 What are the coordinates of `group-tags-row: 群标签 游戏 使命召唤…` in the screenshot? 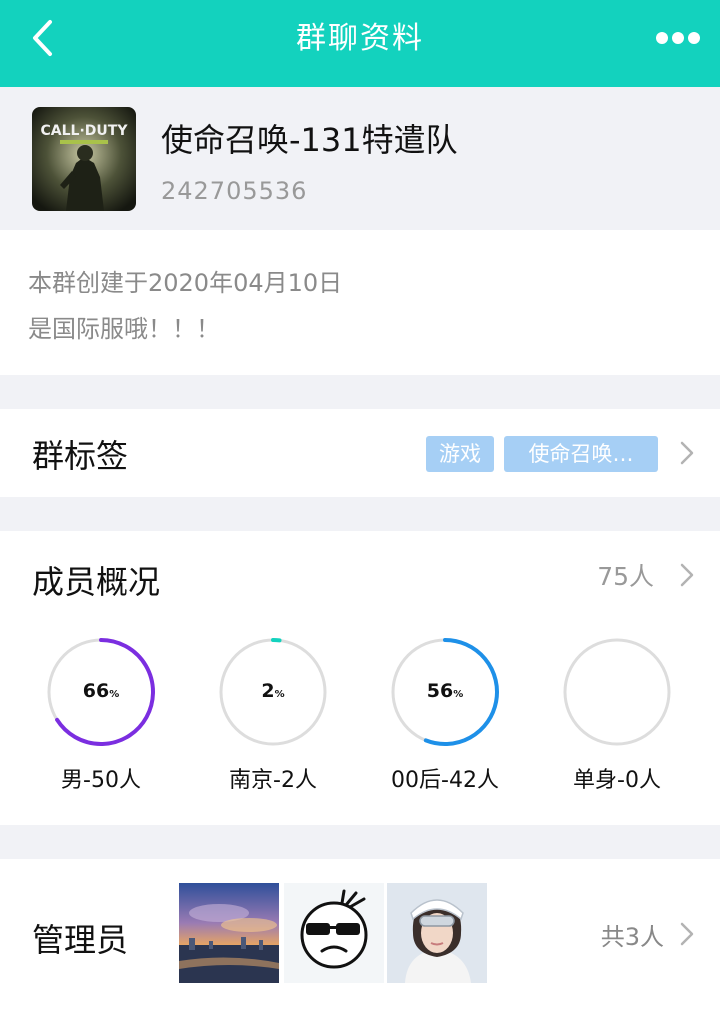 It's located at (360, 453).